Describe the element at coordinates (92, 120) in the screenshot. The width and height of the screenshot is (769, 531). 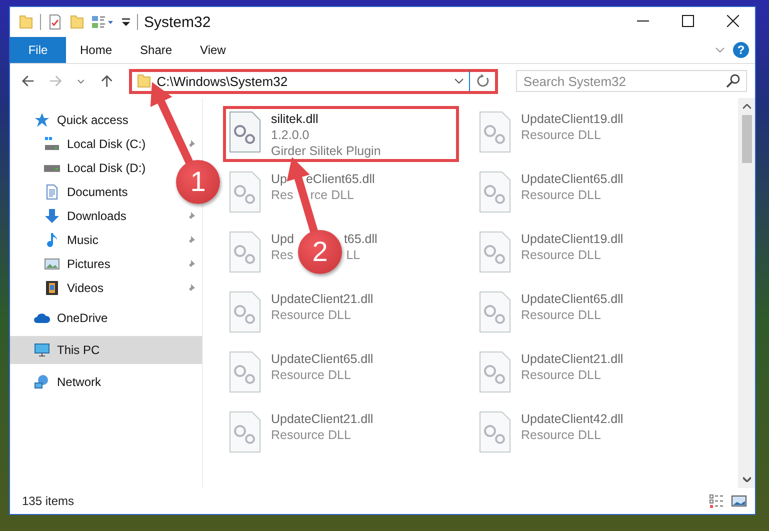
I see `sidebar-label: Quick access` at that location.